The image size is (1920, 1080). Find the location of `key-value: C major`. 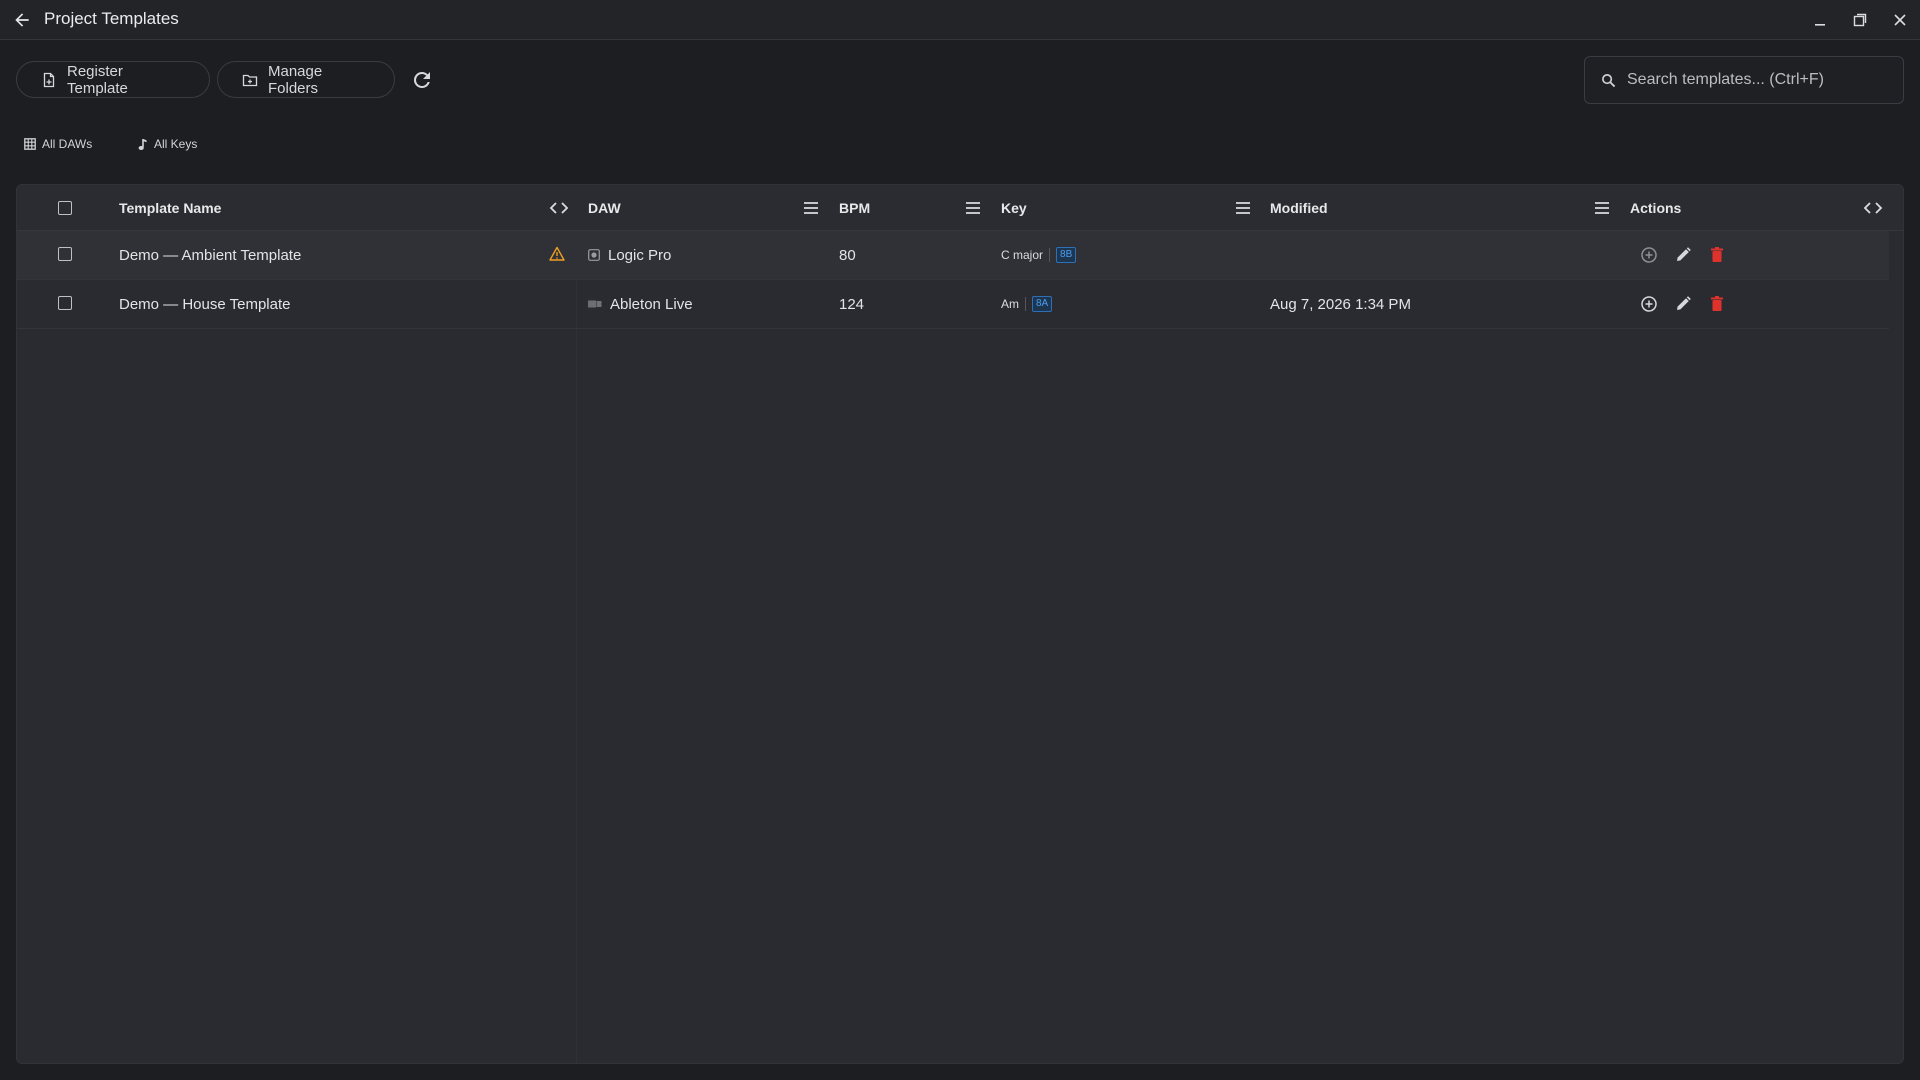

key-value: C major is located at coordinates (1022, 255).